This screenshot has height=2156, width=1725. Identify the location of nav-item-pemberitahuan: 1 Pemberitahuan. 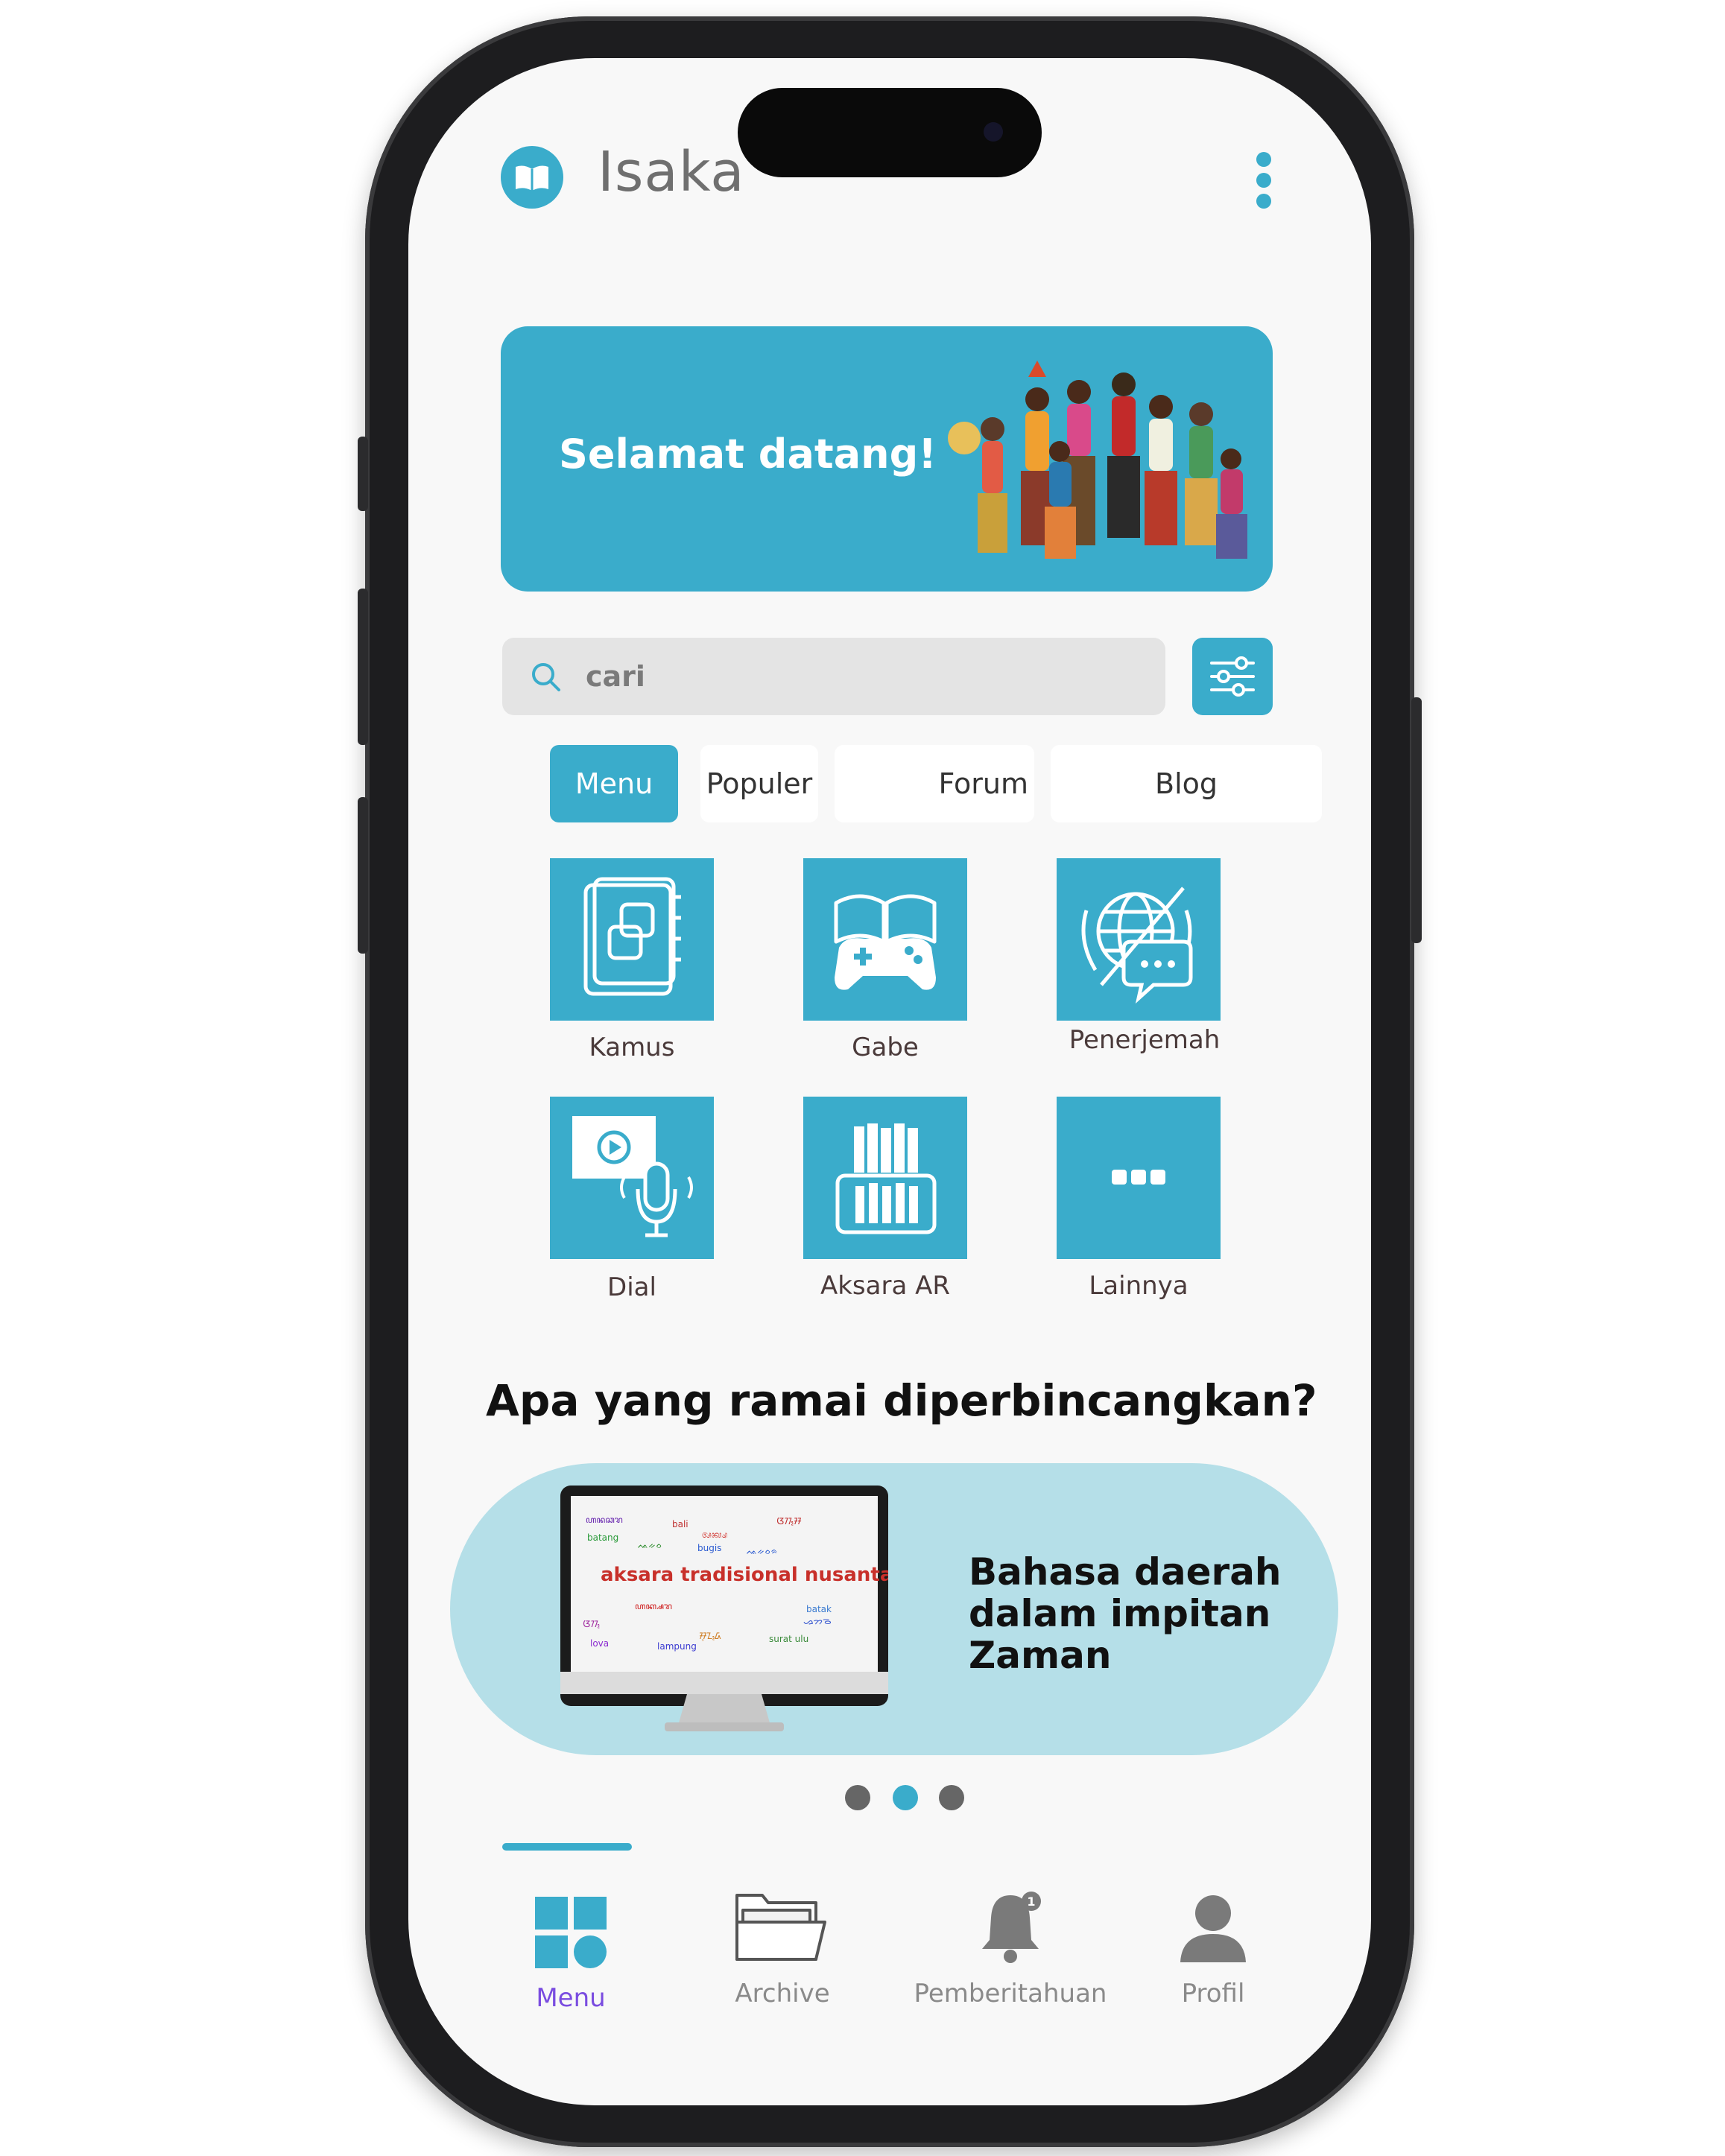
(1011, 1959).